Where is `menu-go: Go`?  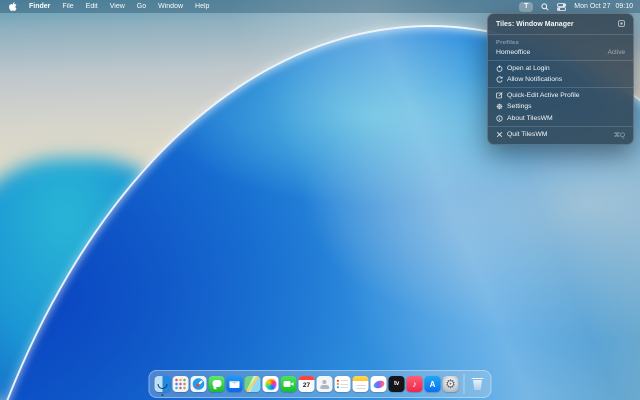 menu-go: Go is located at coordinates (141, 6).